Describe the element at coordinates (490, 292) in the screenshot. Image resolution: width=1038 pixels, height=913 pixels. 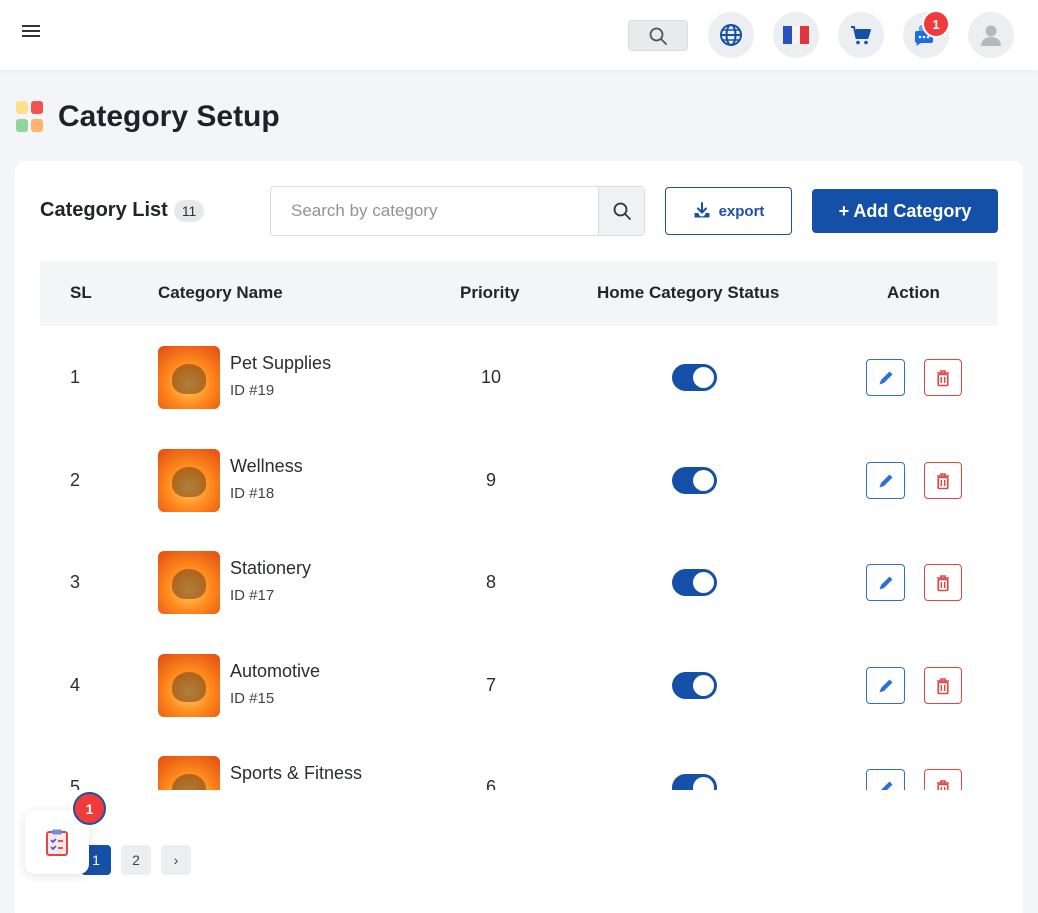
I see `column-priority: Priority` at that location.